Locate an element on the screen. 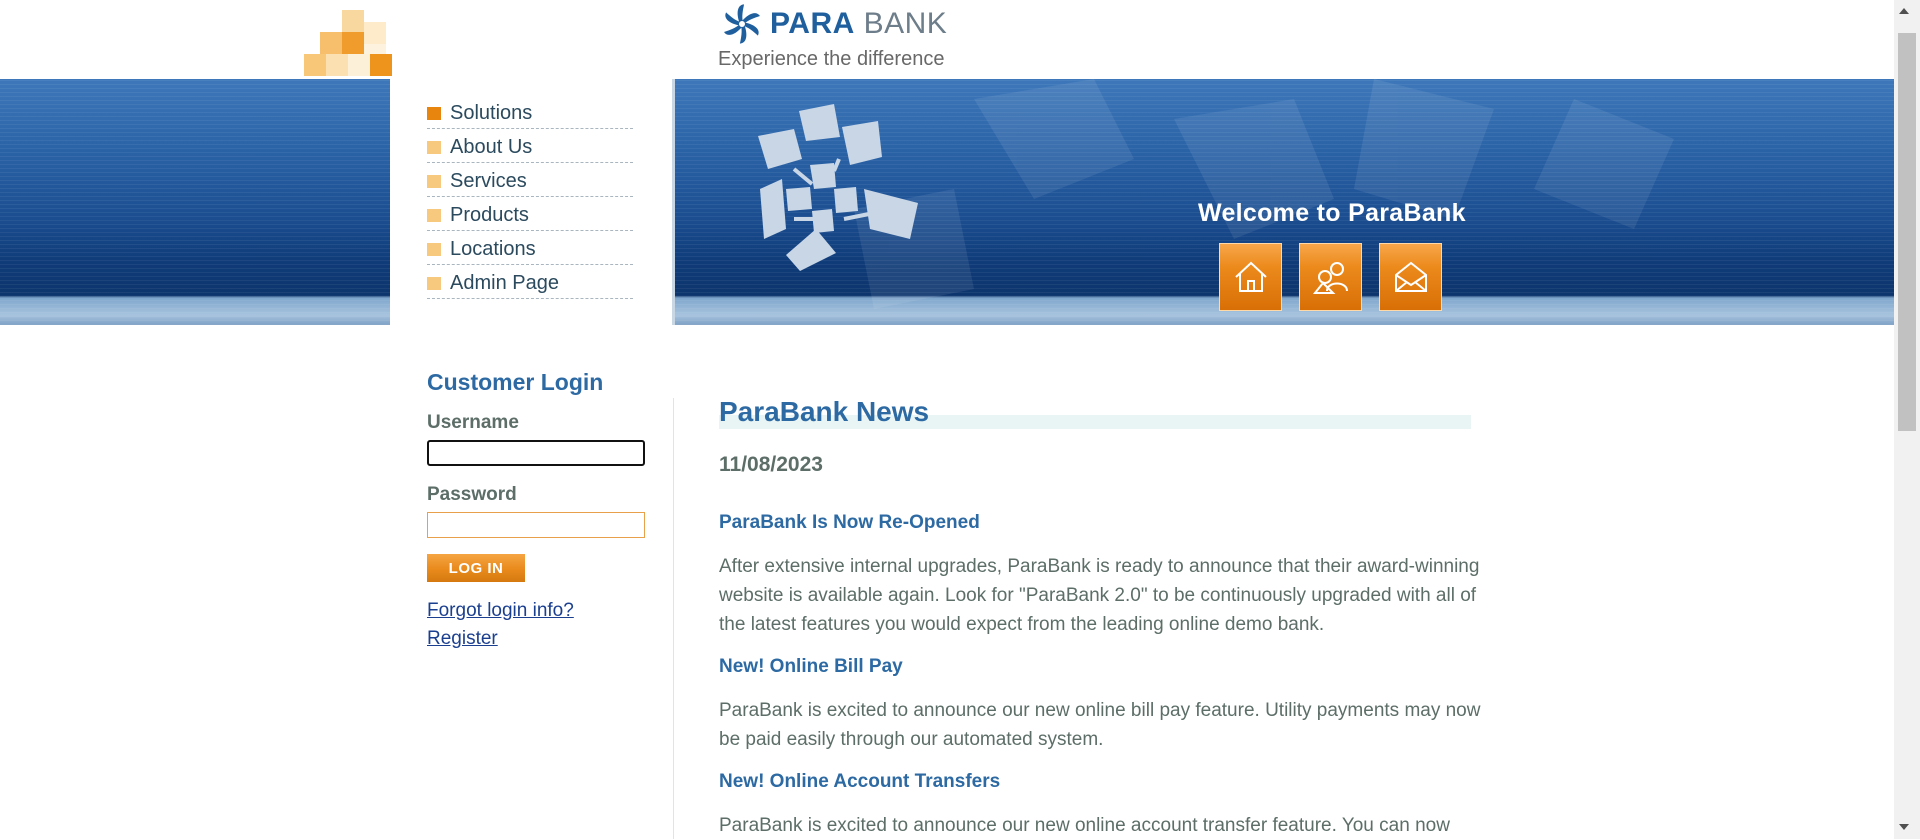 The width and height of the screenshot is (1920, 840). news-title: ParaBank News is located at coordinates (824, 411).